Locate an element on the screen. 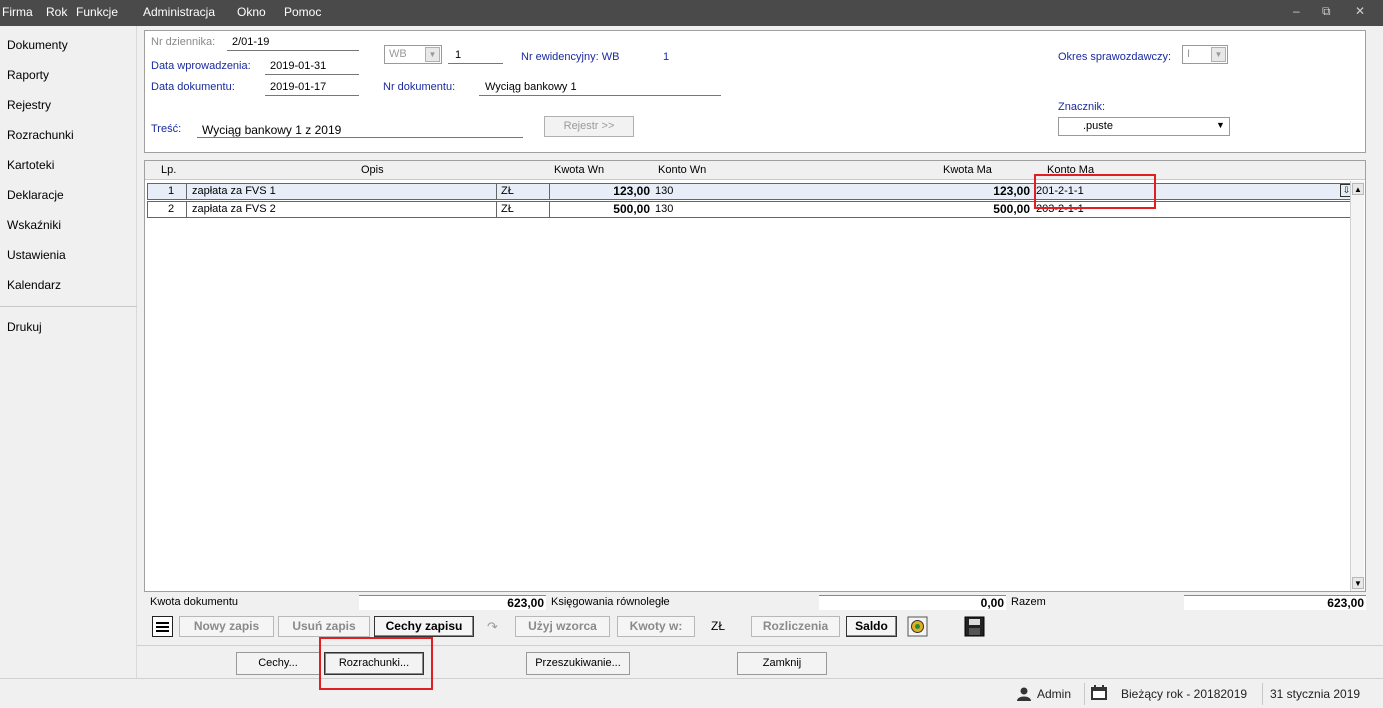  data-wprowadzenia-underline is located at coordinates (312, 74).